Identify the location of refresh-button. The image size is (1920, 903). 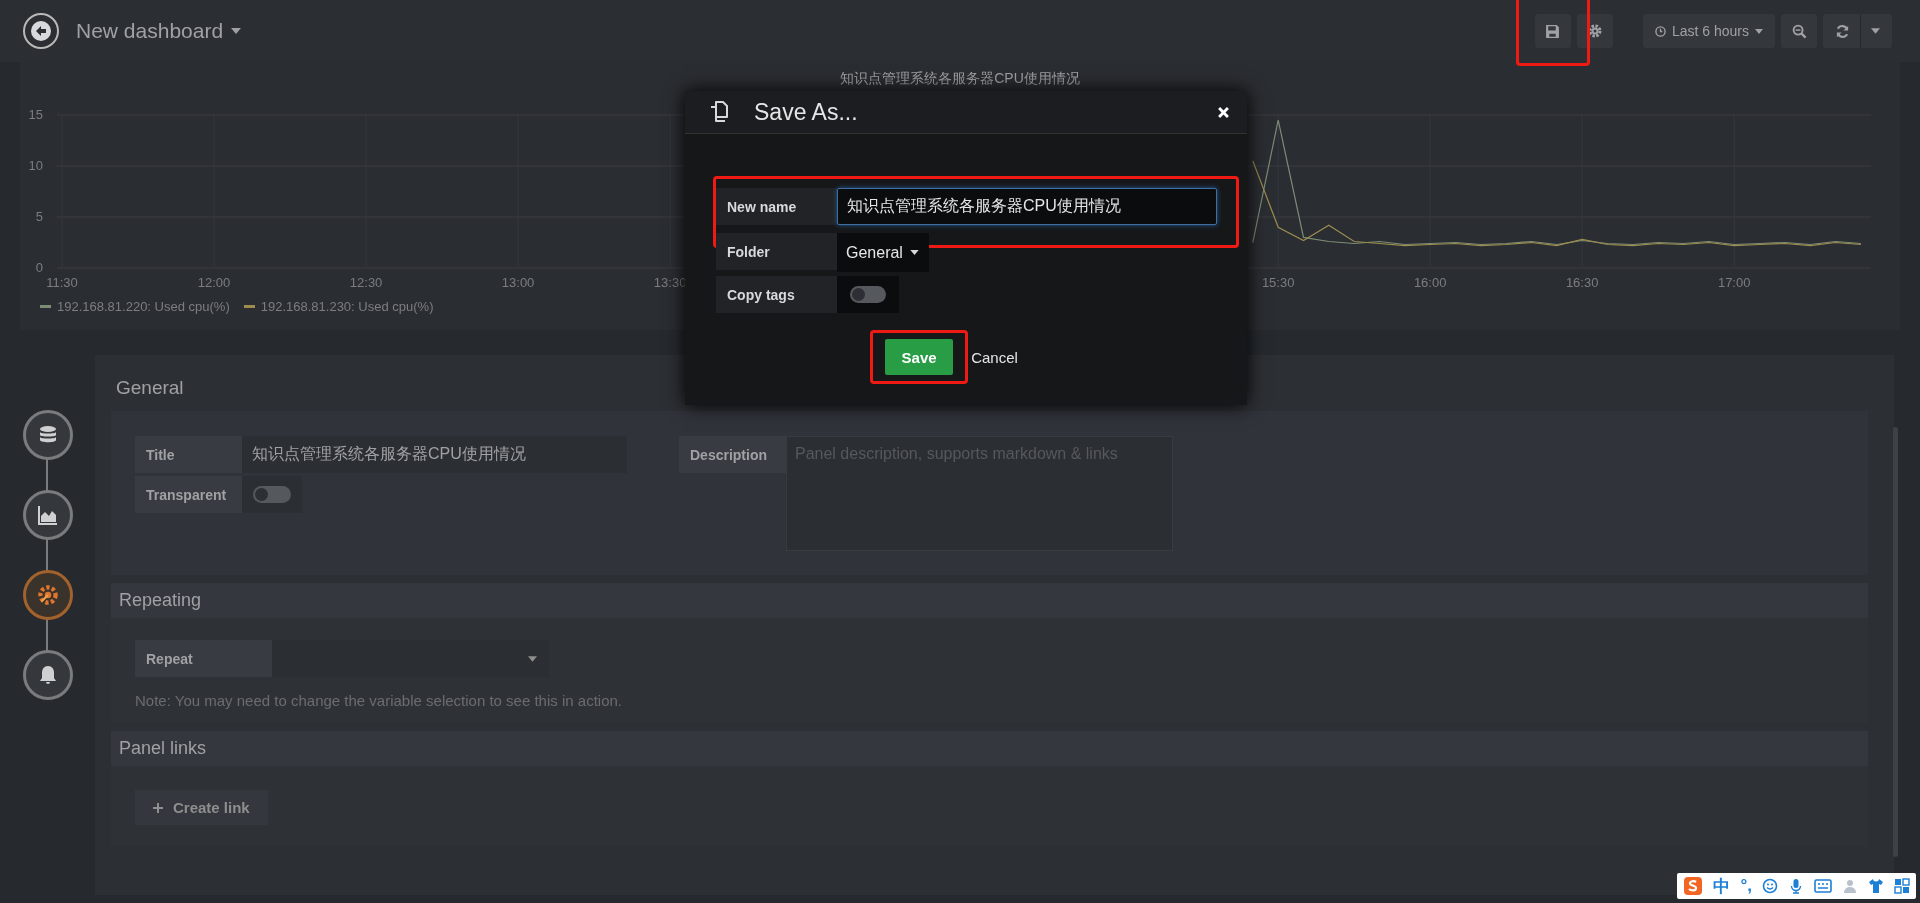
(1857, 31).